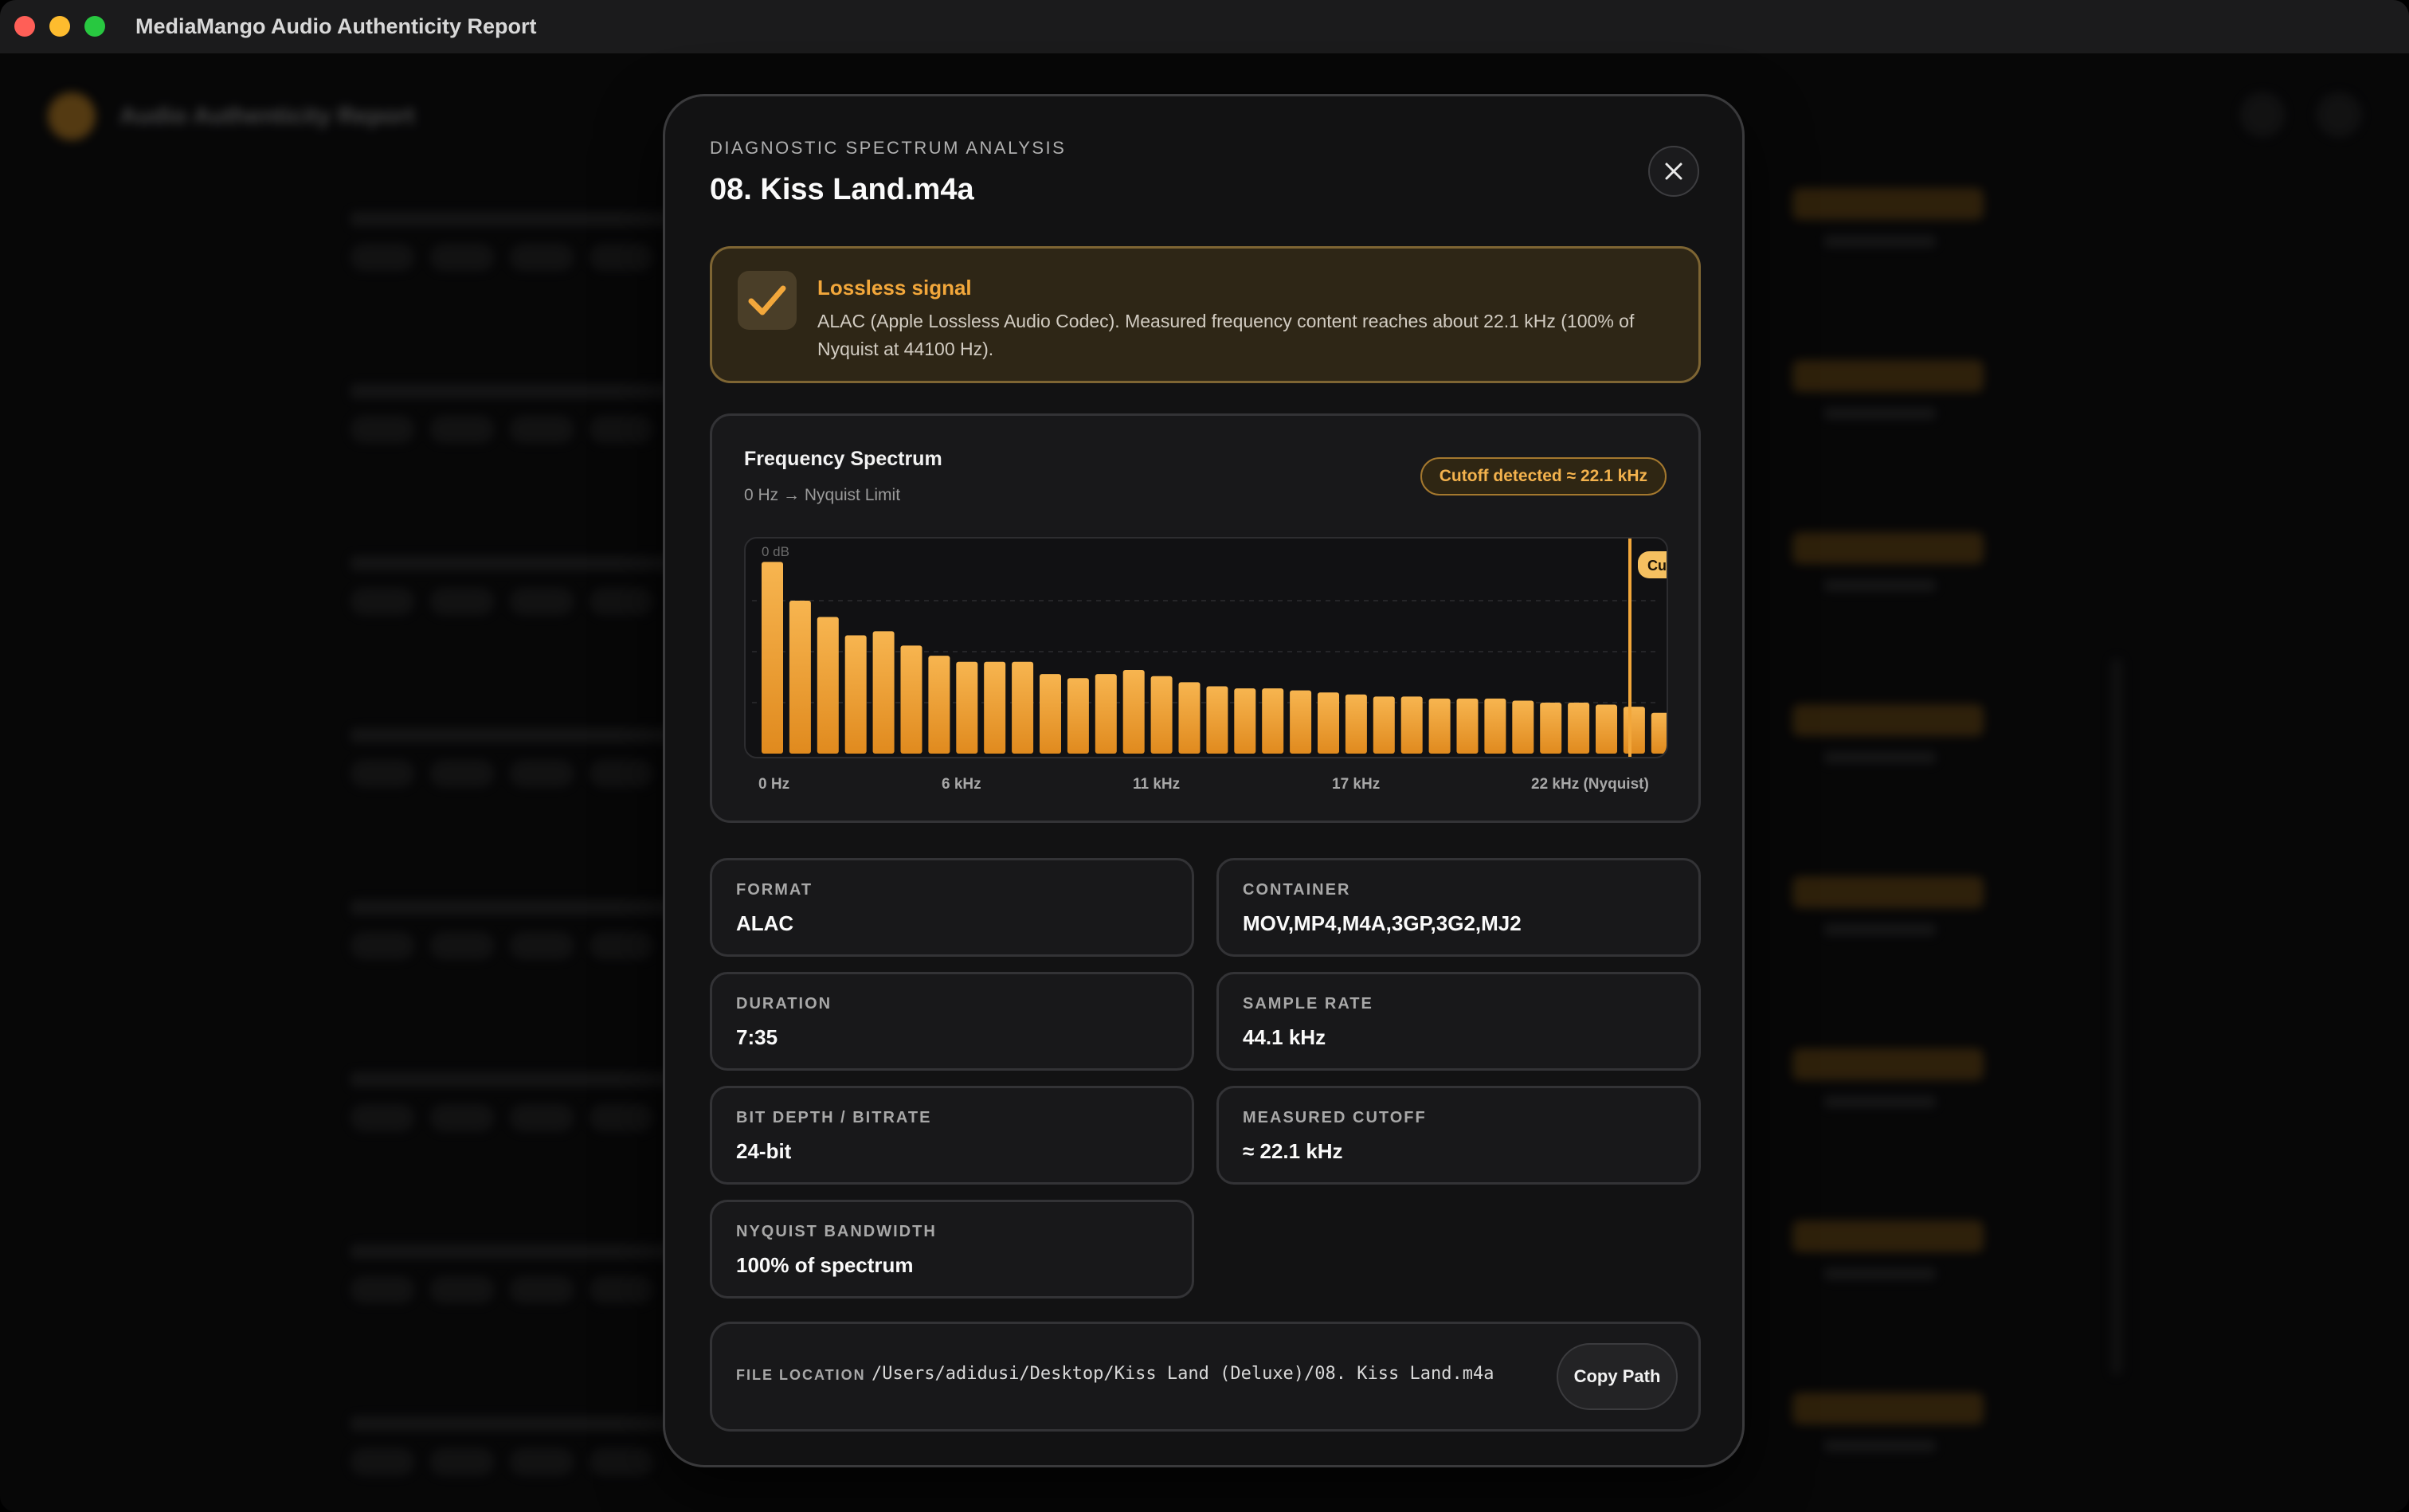 This screenshot has width=2409, height=1512. What do you see at coordinates (764, 1151) in the screenshot?
I see `info-value: 24-bit` at bounding box center [764, 1151].